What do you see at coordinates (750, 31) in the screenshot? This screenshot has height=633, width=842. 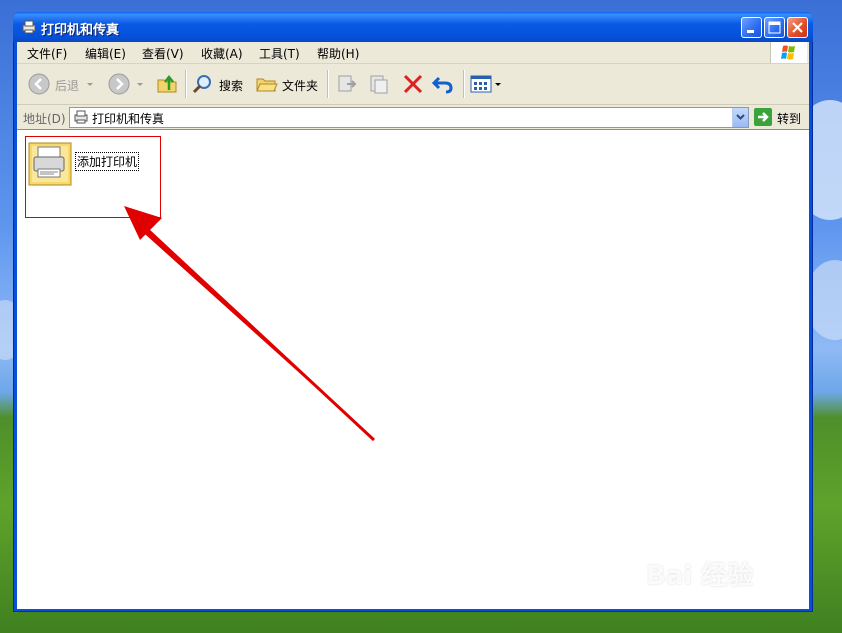 I see `minimize-icon` at bounding box center [750, 31].